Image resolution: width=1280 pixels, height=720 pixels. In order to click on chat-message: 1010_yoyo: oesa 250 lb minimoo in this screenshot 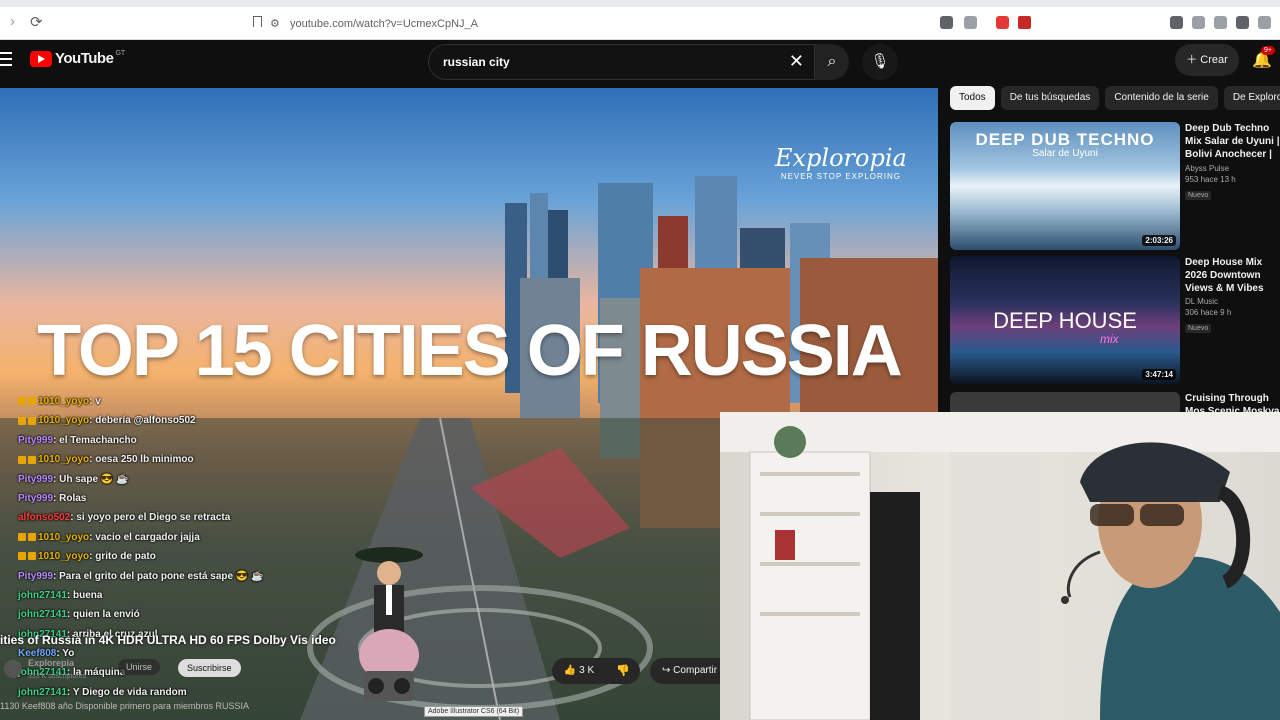, I will do `click(220, 459)`.